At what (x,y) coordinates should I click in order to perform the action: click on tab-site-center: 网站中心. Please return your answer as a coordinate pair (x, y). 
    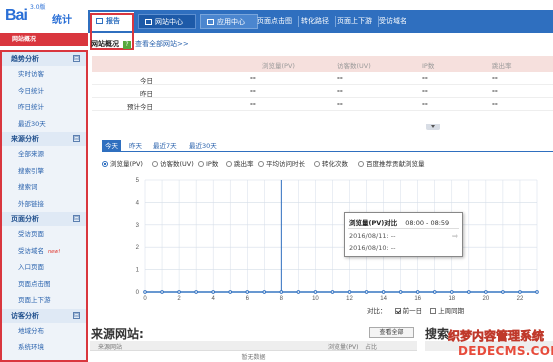
    Looking at the image, I should click on (167, 21).